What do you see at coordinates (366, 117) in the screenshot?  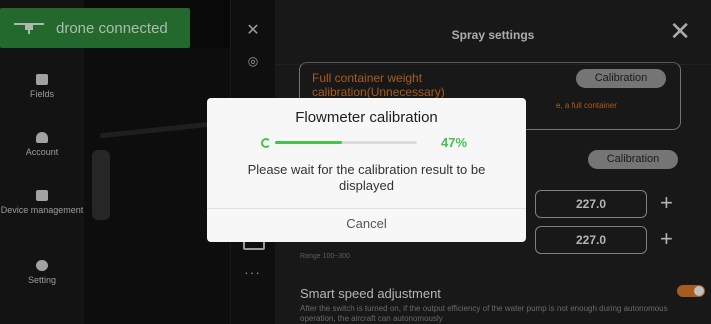 I see `dialog-title: Flowmeter calibration` at bounding box center [366, 117].